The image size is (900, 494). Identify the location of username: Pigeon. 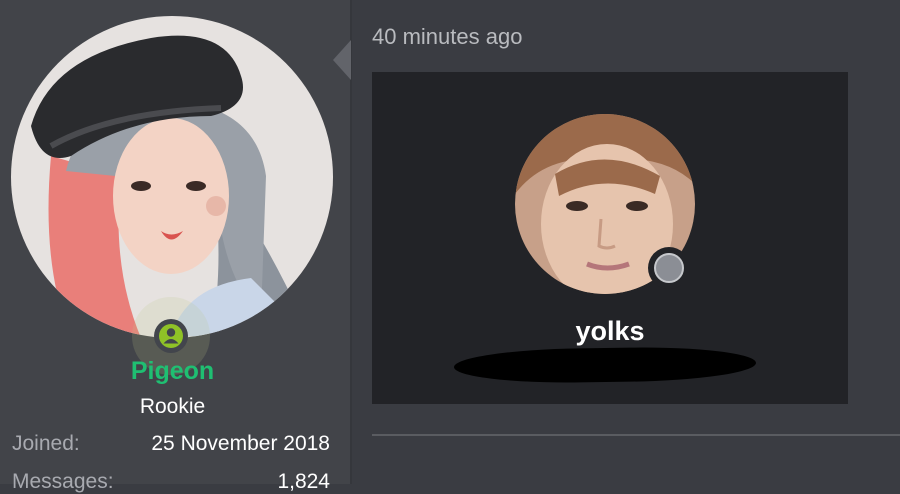
(172, 371).